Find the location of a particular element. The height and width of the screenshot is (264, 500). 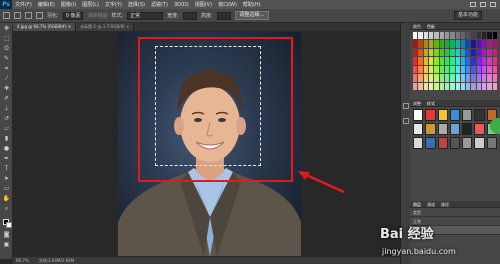

menu-window: 窗口(W) is located at coordinates (227, 4).